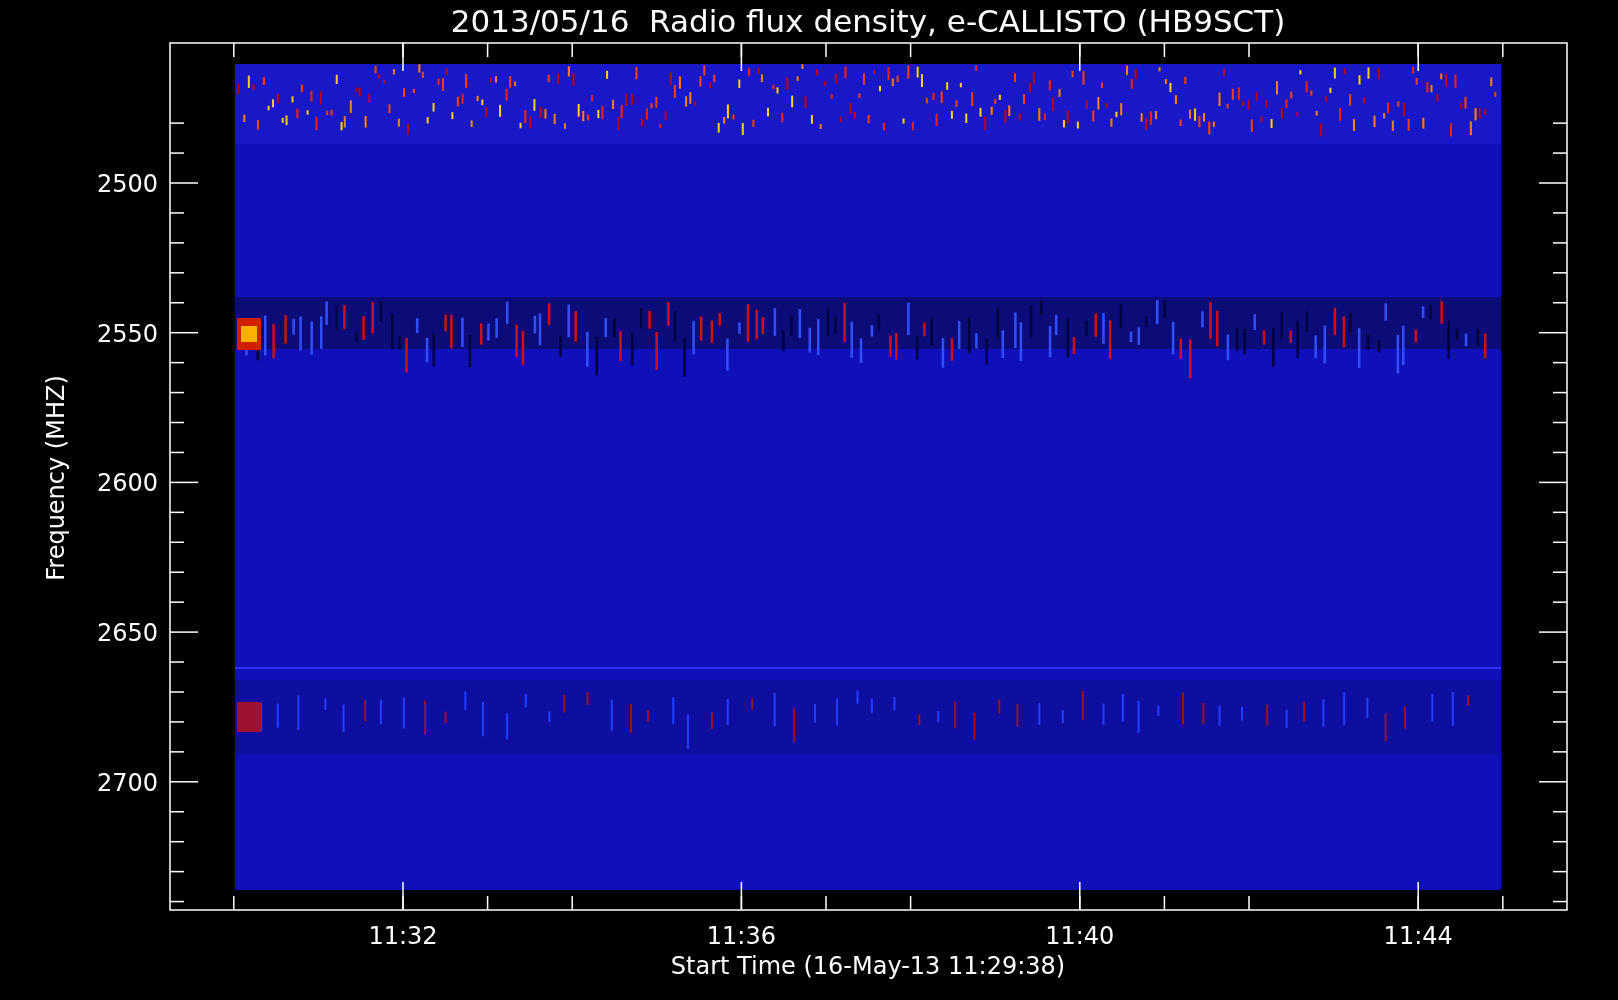 Image resolution: width=1618 pixels, height=1000 pixels. Describe the element at coordinates (127, 333) in the screenshot. I see `y-tick-label: 2550` at that location.